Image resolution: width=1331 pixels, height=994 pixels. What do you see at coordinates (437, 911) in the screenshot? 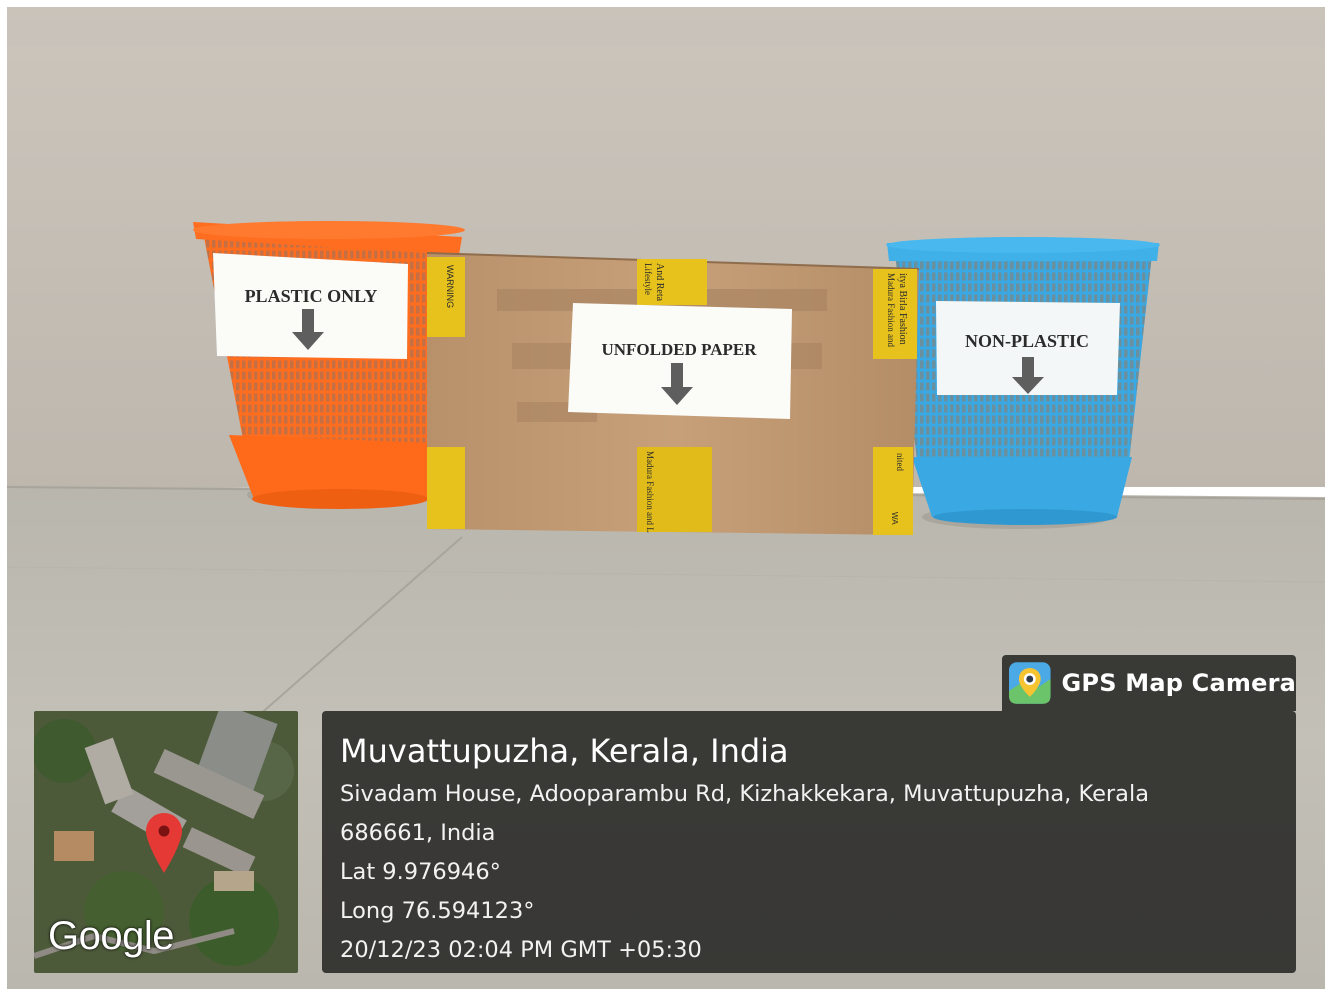
I see `longitude: Long 76.594123°` at bounding box center [437, 911].